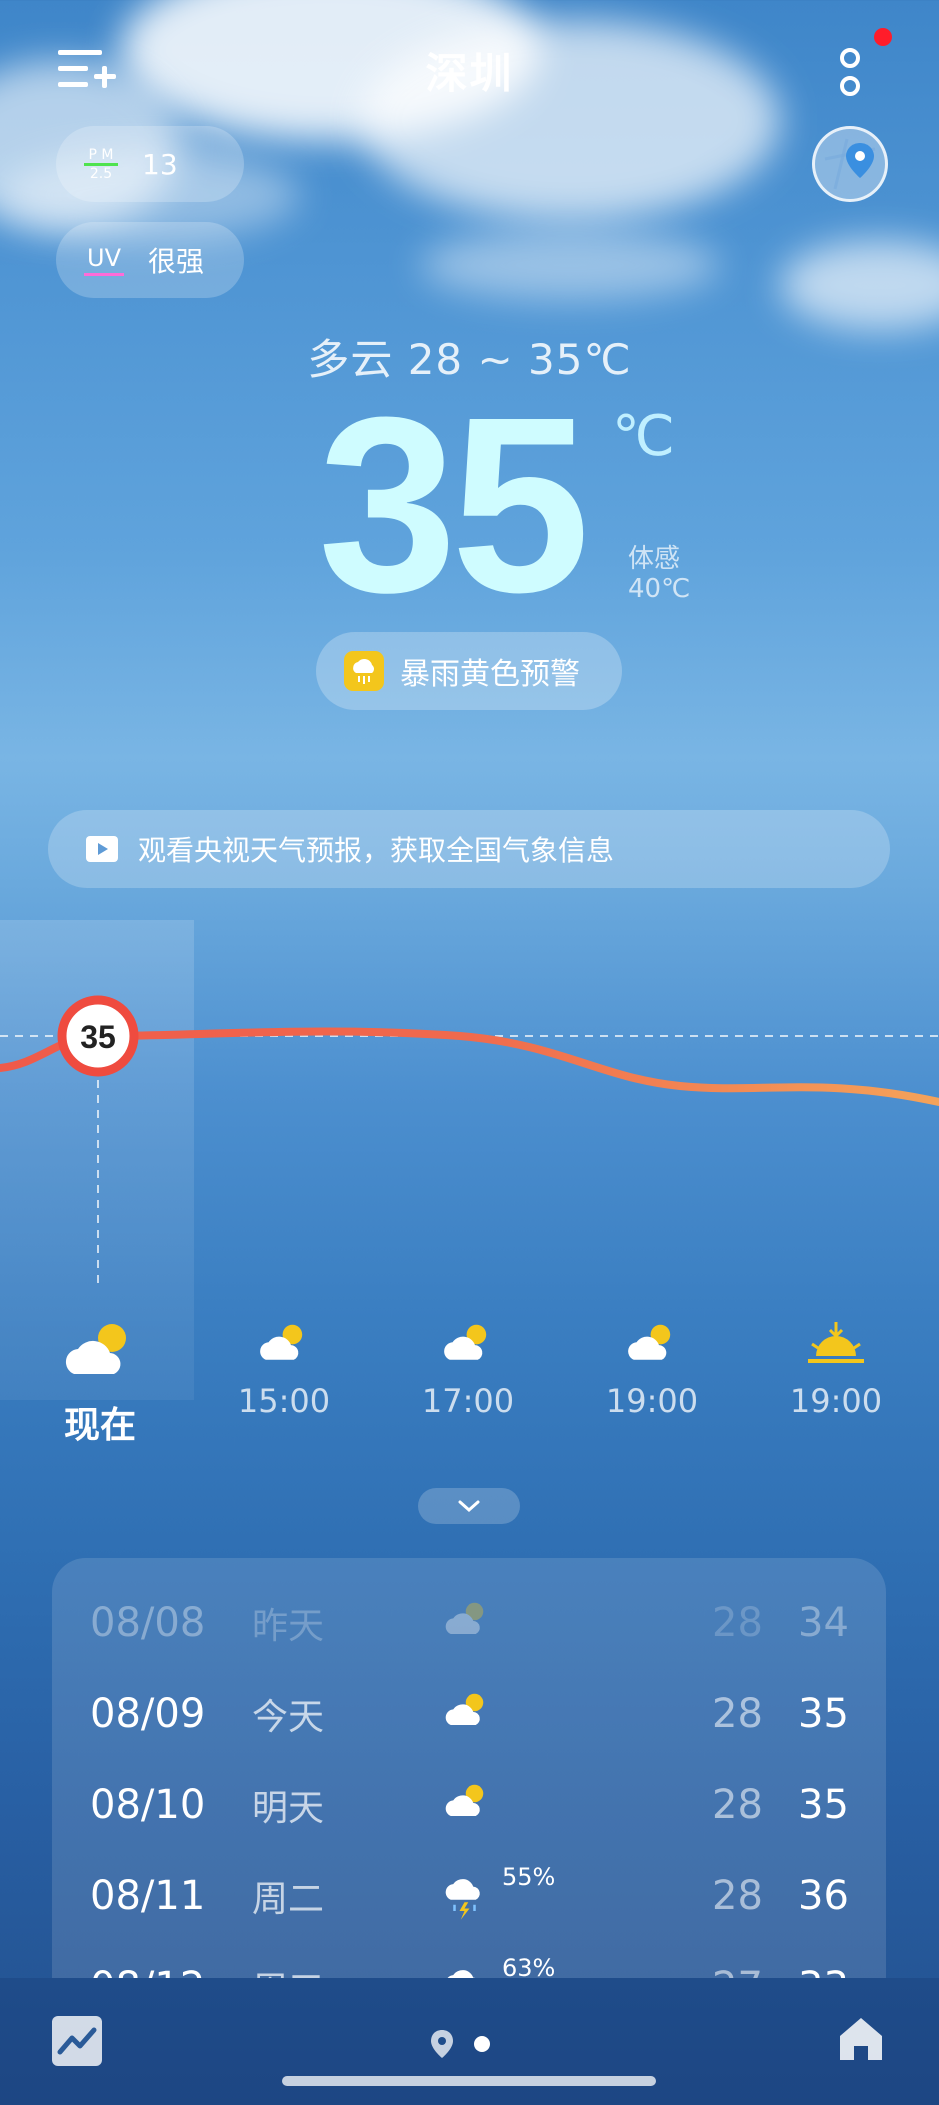 The width and height of the screenshot is (939, 2105). Describe the element at coordinates (288, 1717) in the screenshot. I see `day-name: 今天` at that location.